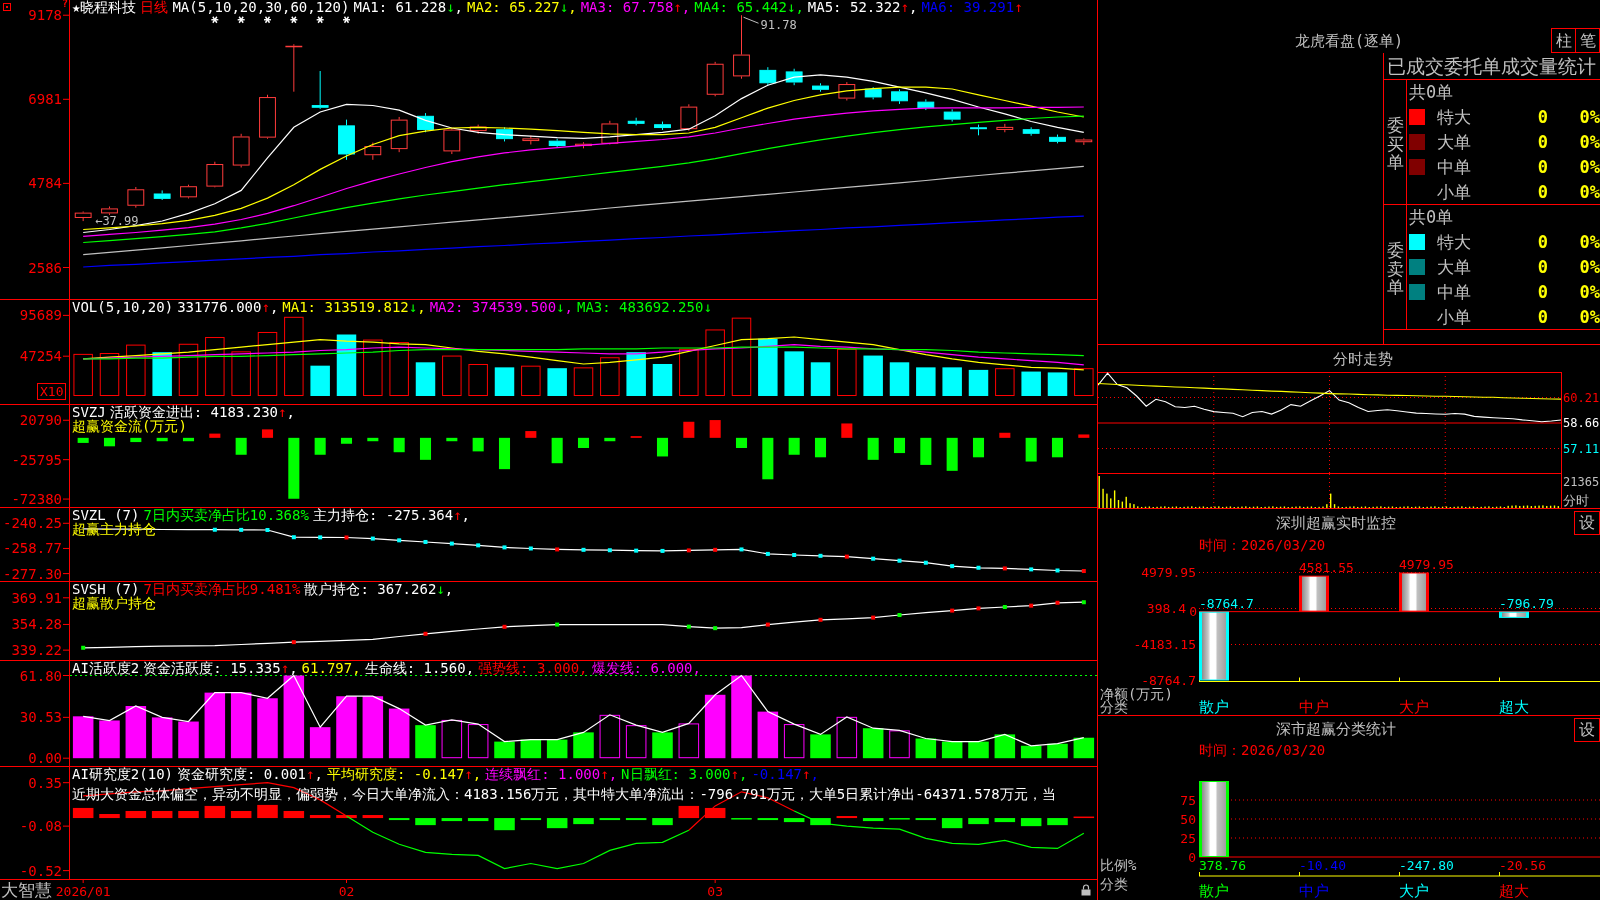 Image resolution: width=1600 pixels, height=900 pixels. I want to click on y-axis-label: 9178, so click(45, 15).